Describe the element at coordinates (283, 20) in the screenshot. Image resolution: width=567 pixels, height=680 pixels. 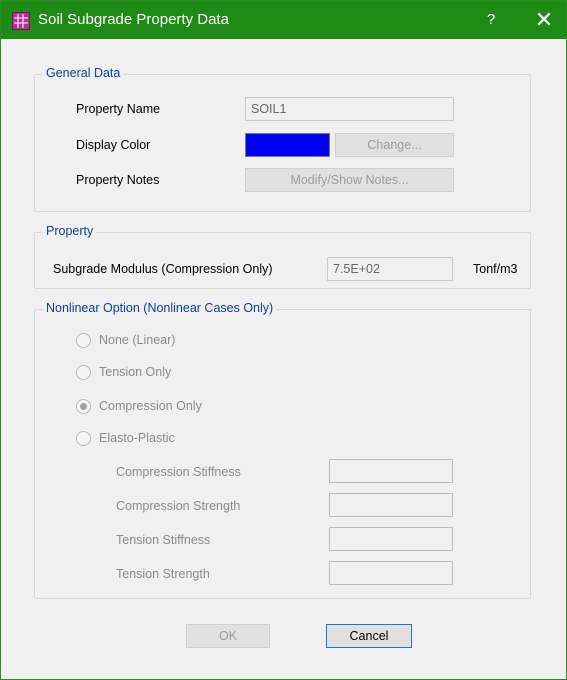
I see `title-bar: Soil Subgrade Property Data ? ✕` at that location.